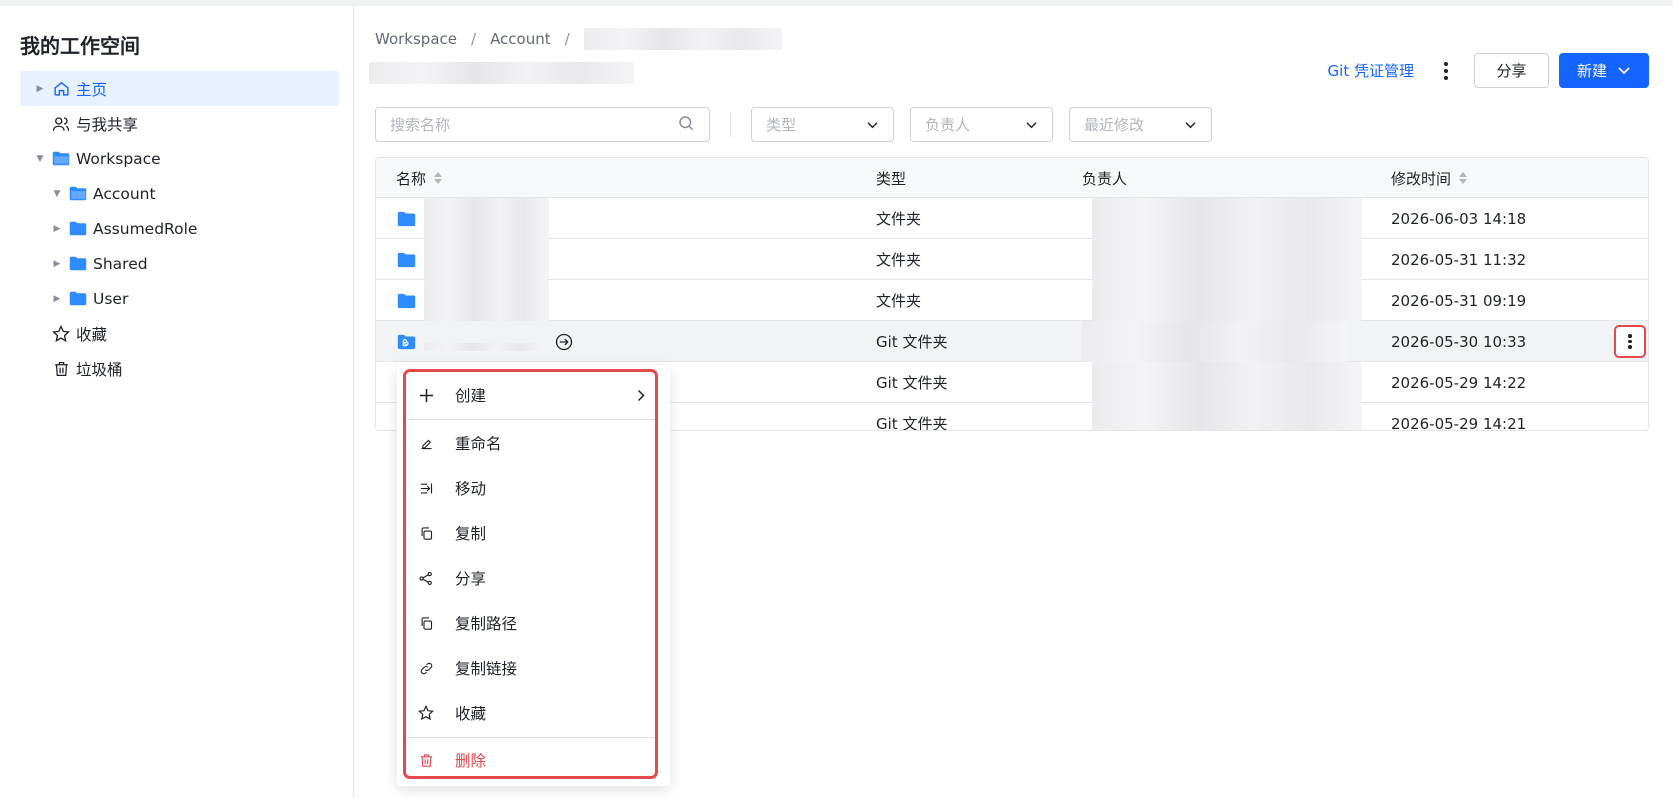 The height and width of the screenshot is (798, 1673). Describe the element at coordinates (981, 124) in the screenshot. I see `owner-filter-select: 负责人` at that location.